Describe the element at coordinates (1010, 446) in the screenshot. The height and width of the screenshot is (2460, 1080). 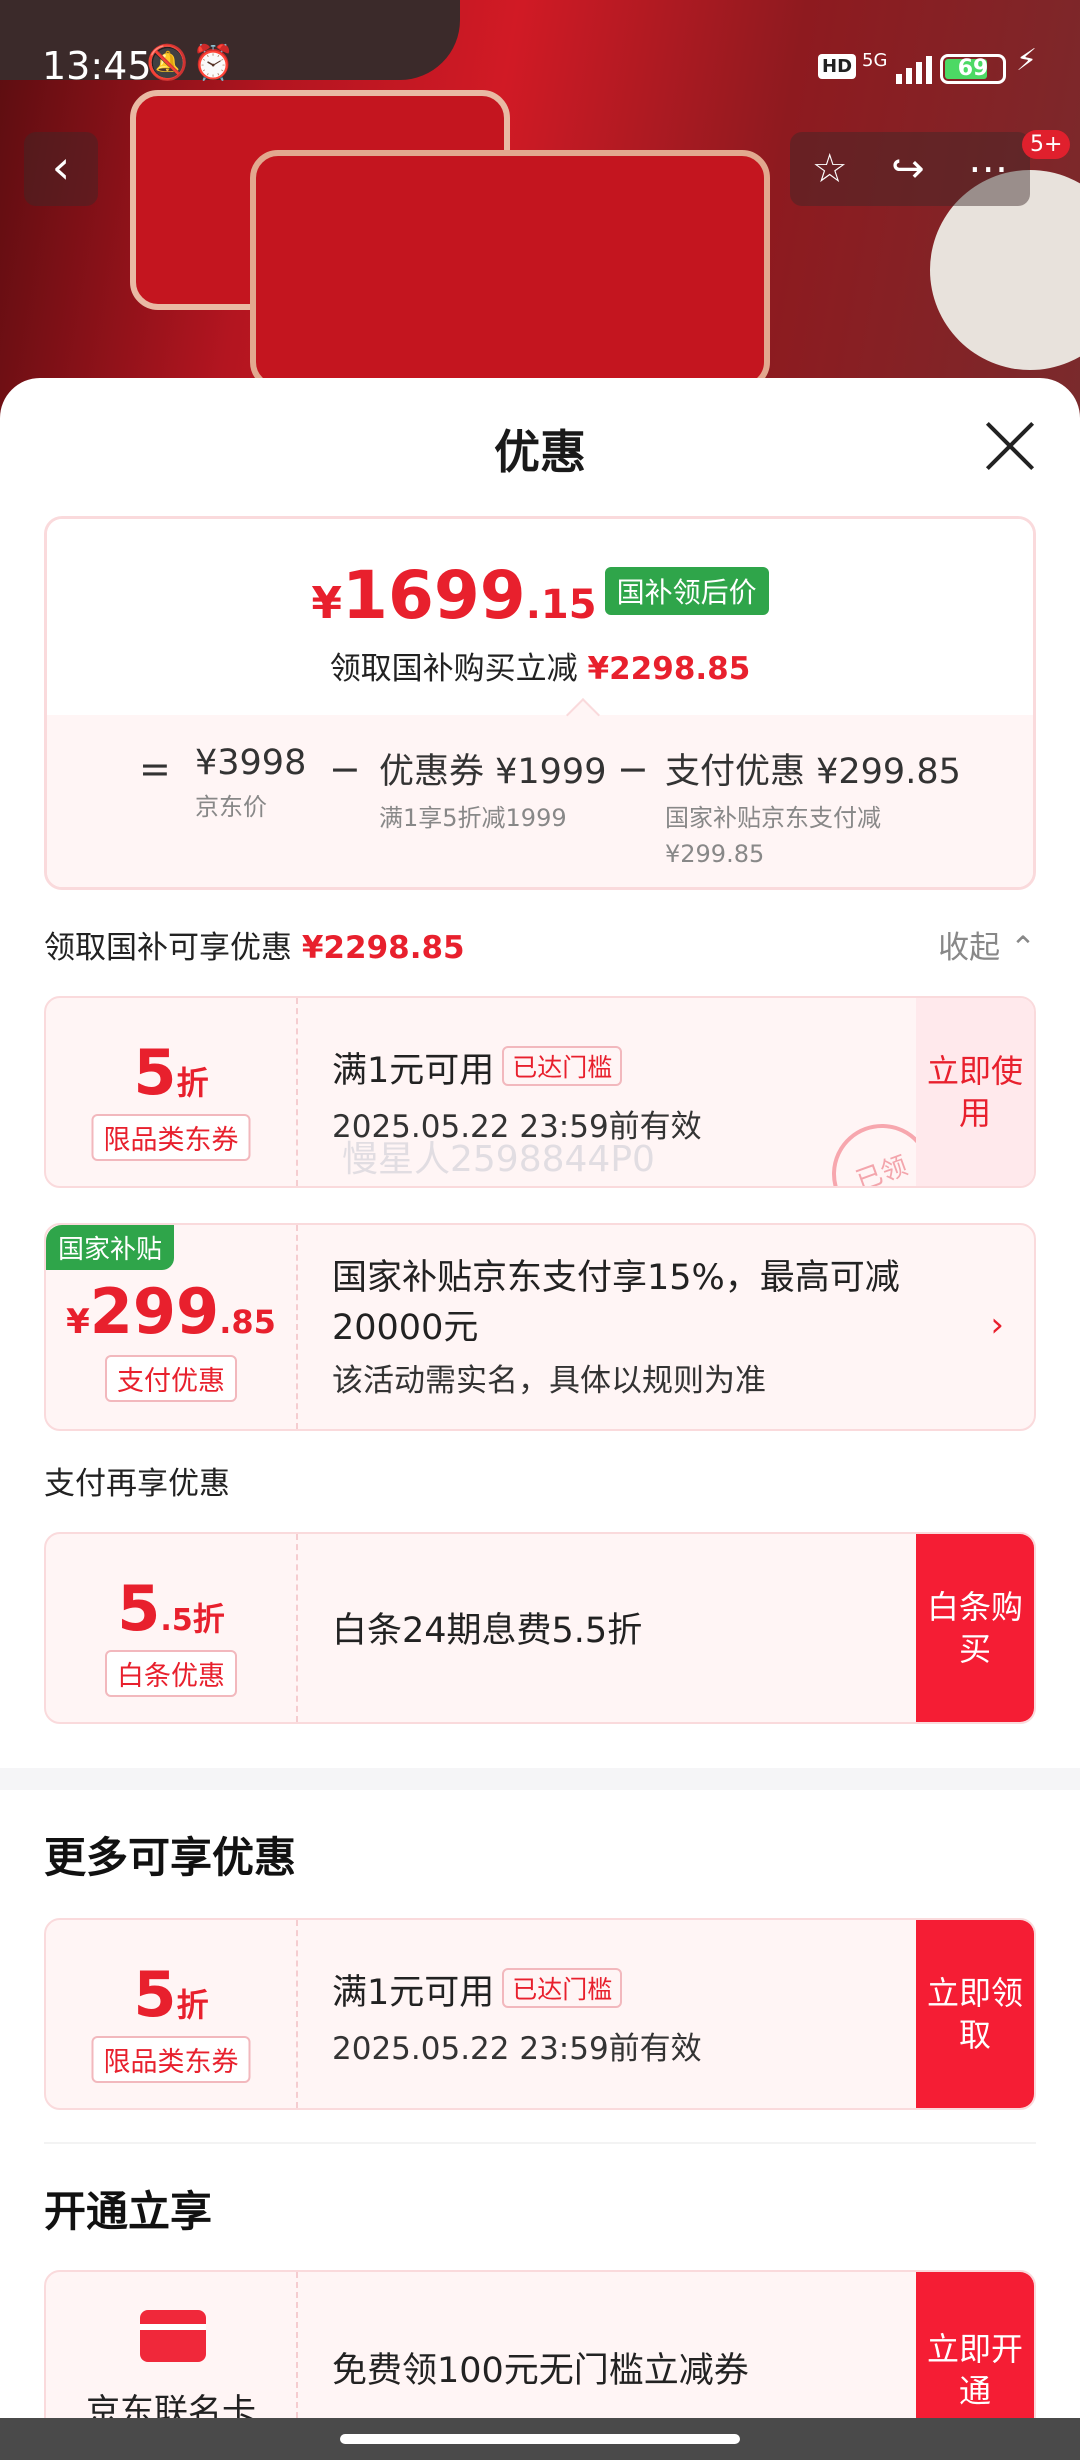
I see `close-icon` at that location.